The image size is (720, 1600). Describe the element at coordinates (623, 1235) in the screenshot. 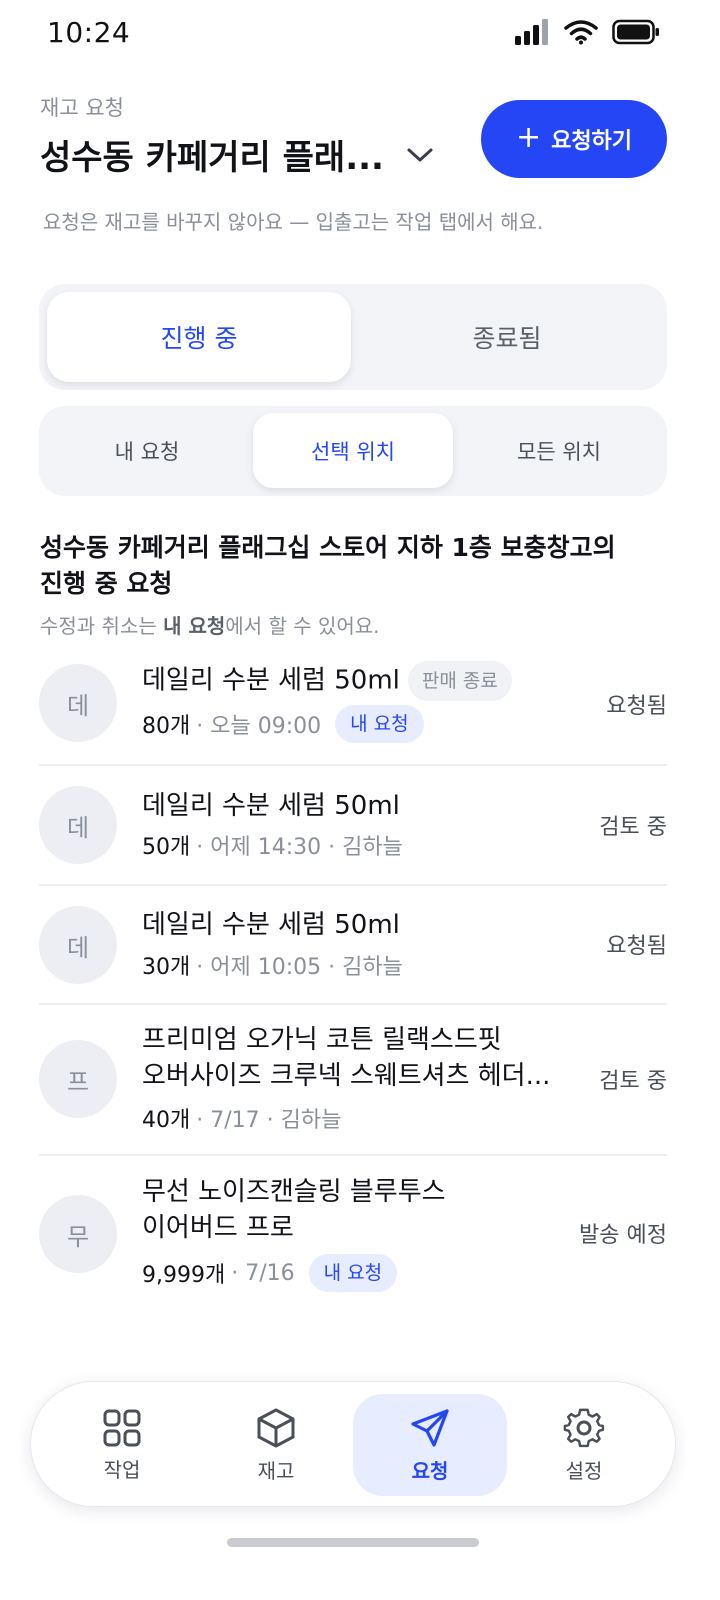

I see `status-badge: 발송 예정` at that location.